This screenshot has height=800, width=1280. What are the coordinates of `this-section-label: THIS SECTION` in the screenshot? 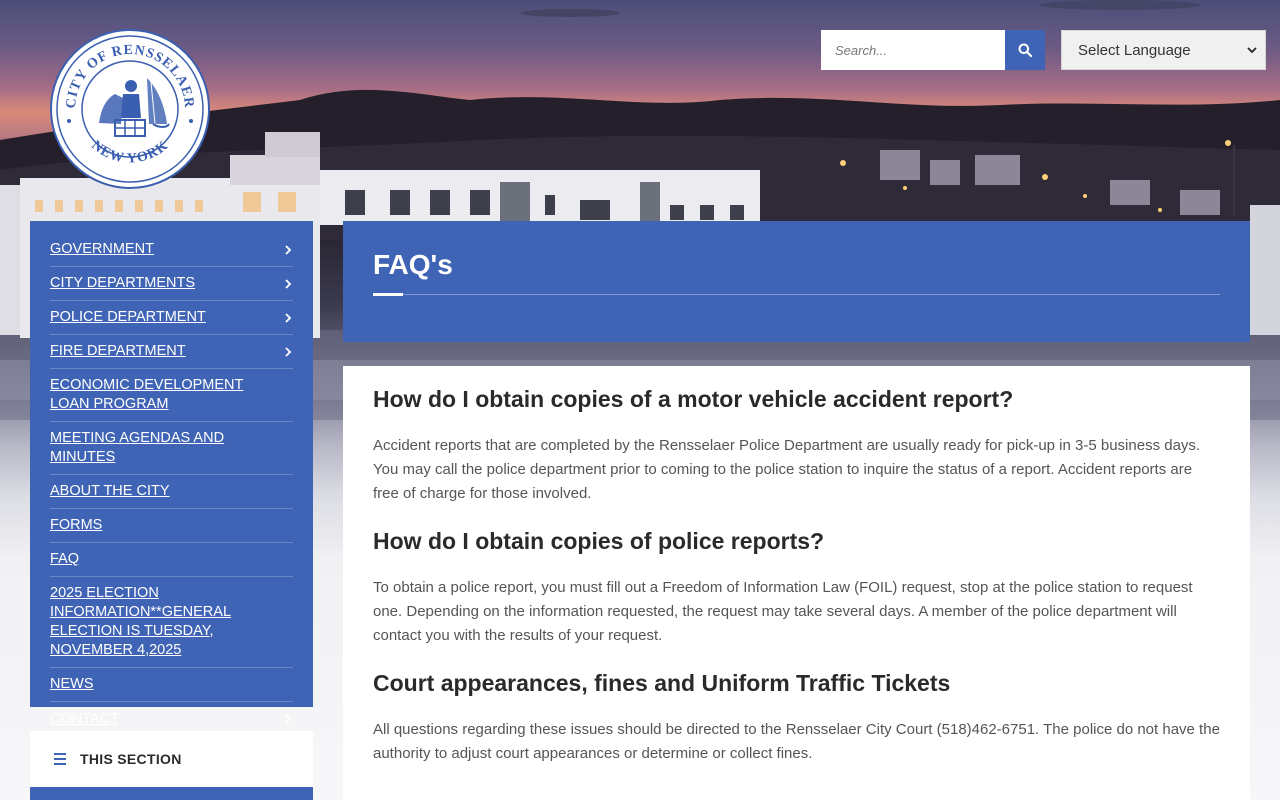 It's located at (131, 759).